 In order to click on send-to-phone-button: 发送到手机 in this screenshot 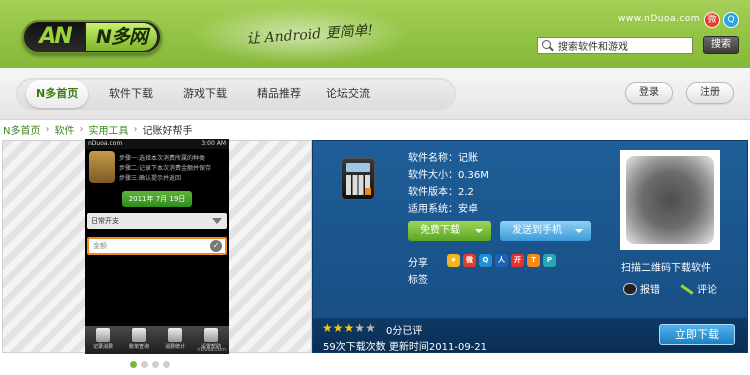, I will do `click(545, 231)`.